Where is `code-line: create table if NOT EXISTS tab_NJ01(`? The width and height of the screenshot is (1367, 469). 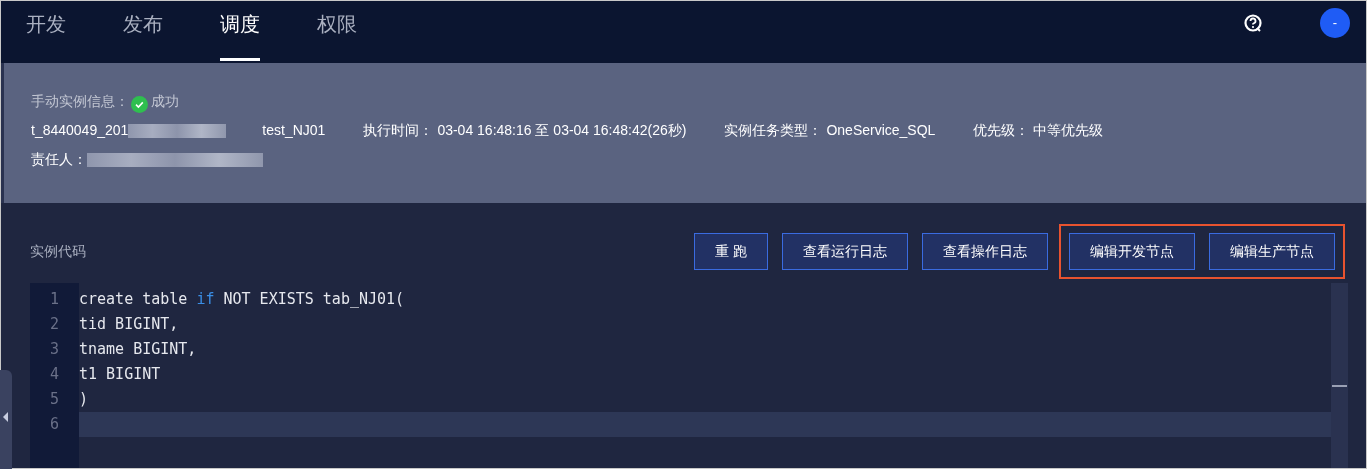 code-line: create table if NOT EXISTS tab_NJ01( is located at coordinates (242, 299).